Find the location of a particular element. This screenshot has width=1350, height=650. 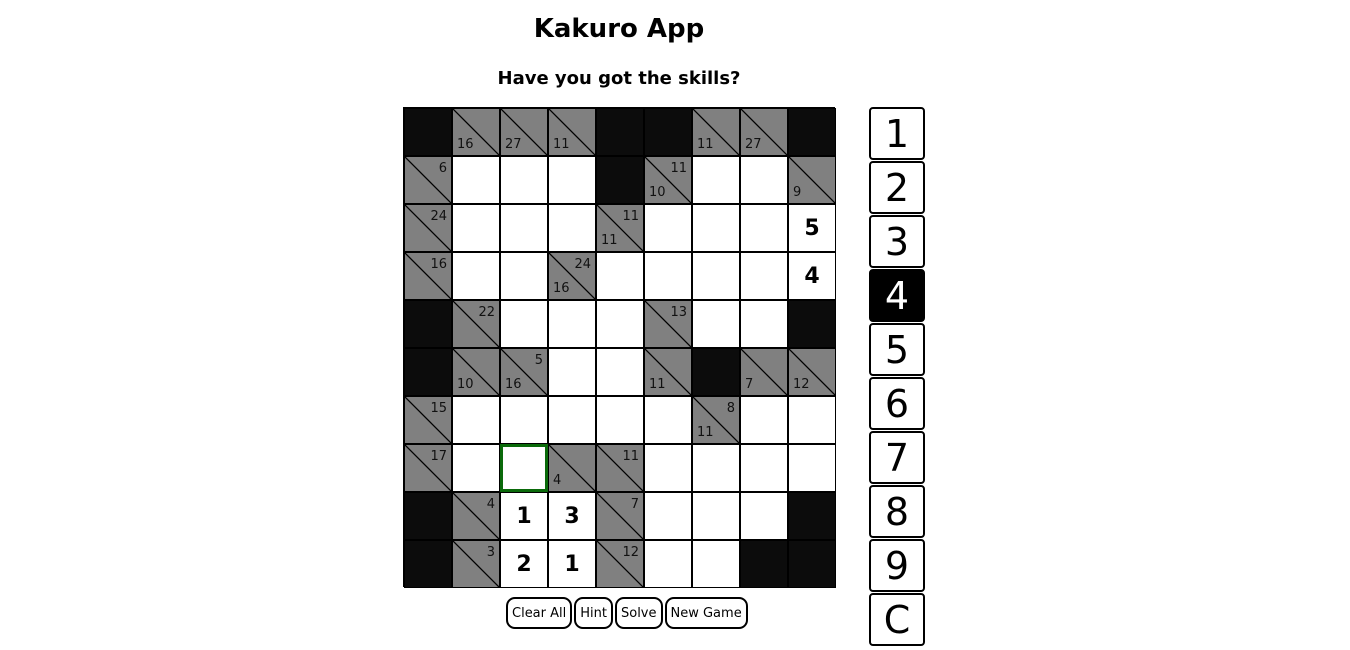

entry-cell: 4 is located at coordinates (812, 276).